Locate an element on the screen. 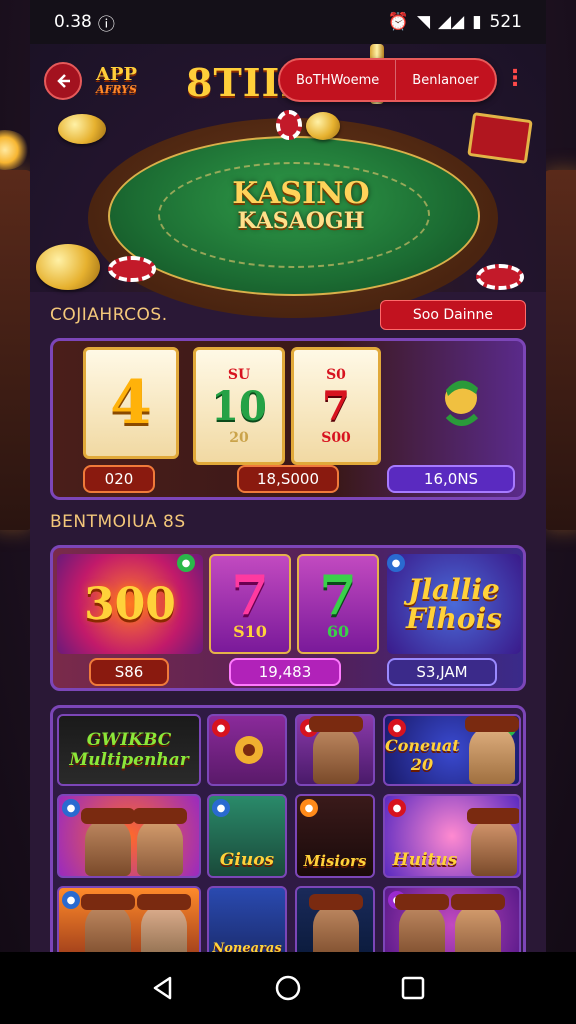 The height and width of the screenshot is (1024, 576). slot-reel-3: S0 7 S00 is located at coordinates (336, 406).